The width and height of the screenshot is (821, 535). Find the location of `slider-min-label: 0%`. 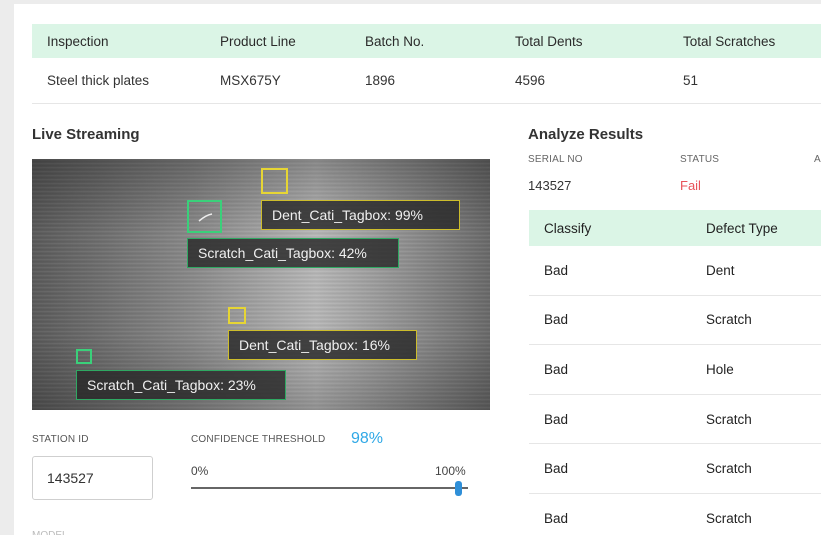

slider-min-label: 0% is located at coordinates (200, 471).